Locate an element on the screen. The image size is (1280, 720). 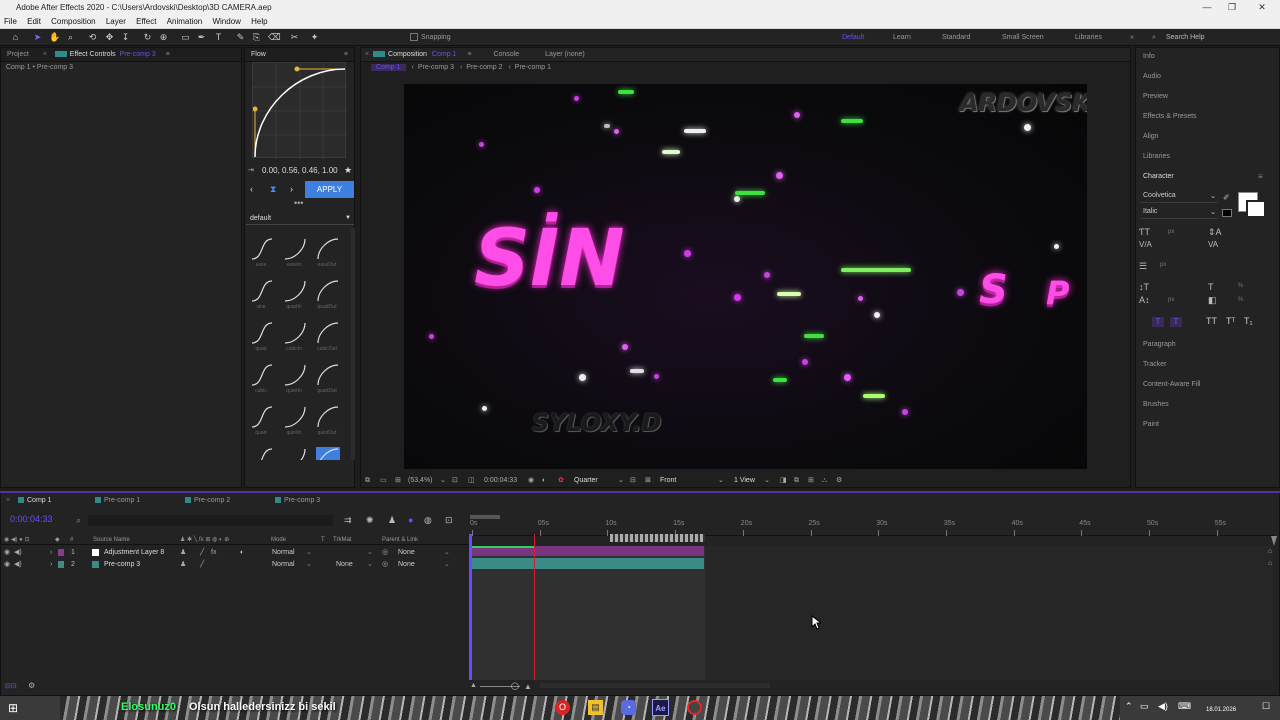
crumb-precomp1: Pre-comp 1 is located at coordinates (533, 67).